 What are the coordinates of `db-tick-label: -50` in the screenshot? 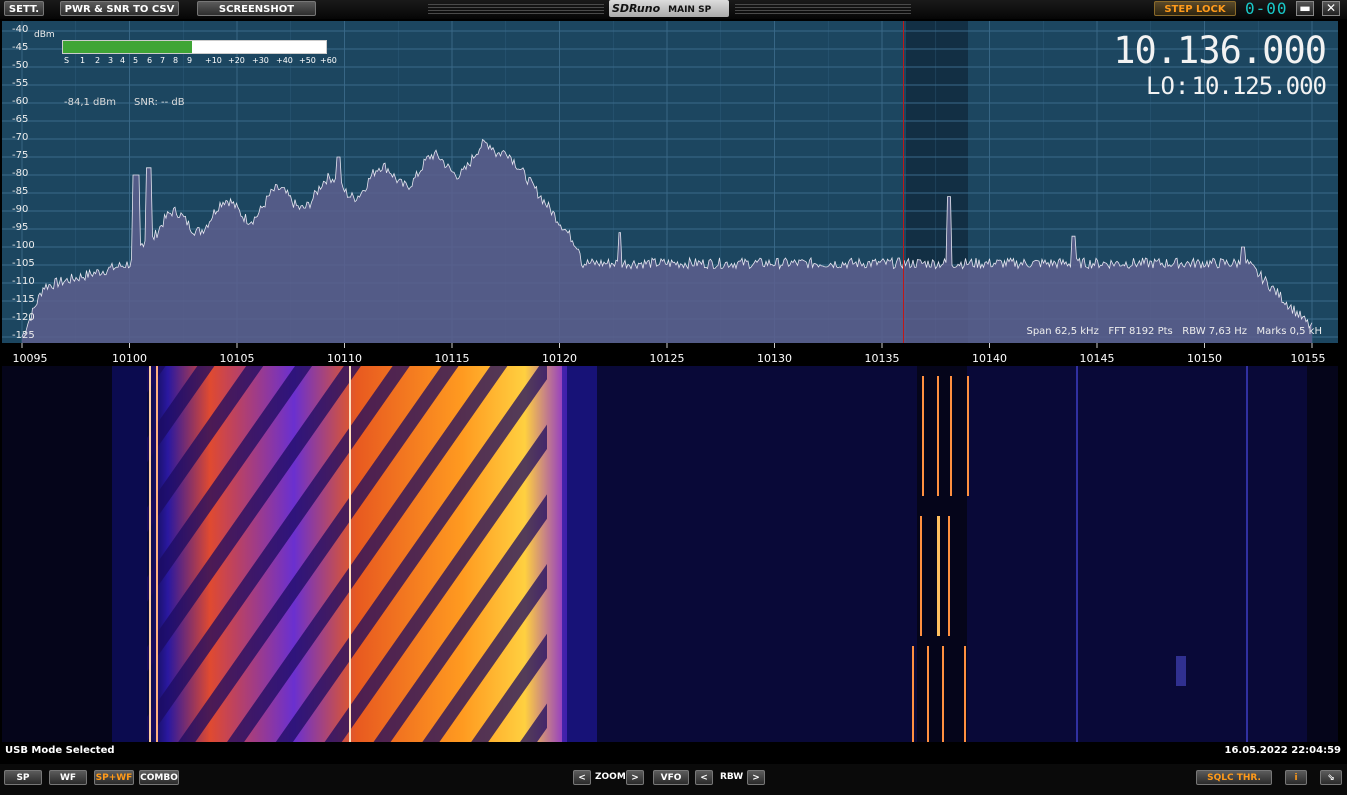 It's located at (20, 65).